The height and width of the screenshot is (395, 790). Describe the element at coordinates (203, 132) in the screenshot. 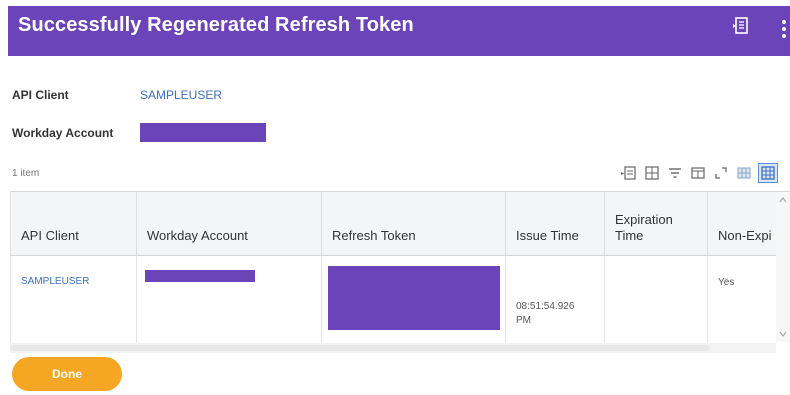

I see `workday-account-redacted` at that location.